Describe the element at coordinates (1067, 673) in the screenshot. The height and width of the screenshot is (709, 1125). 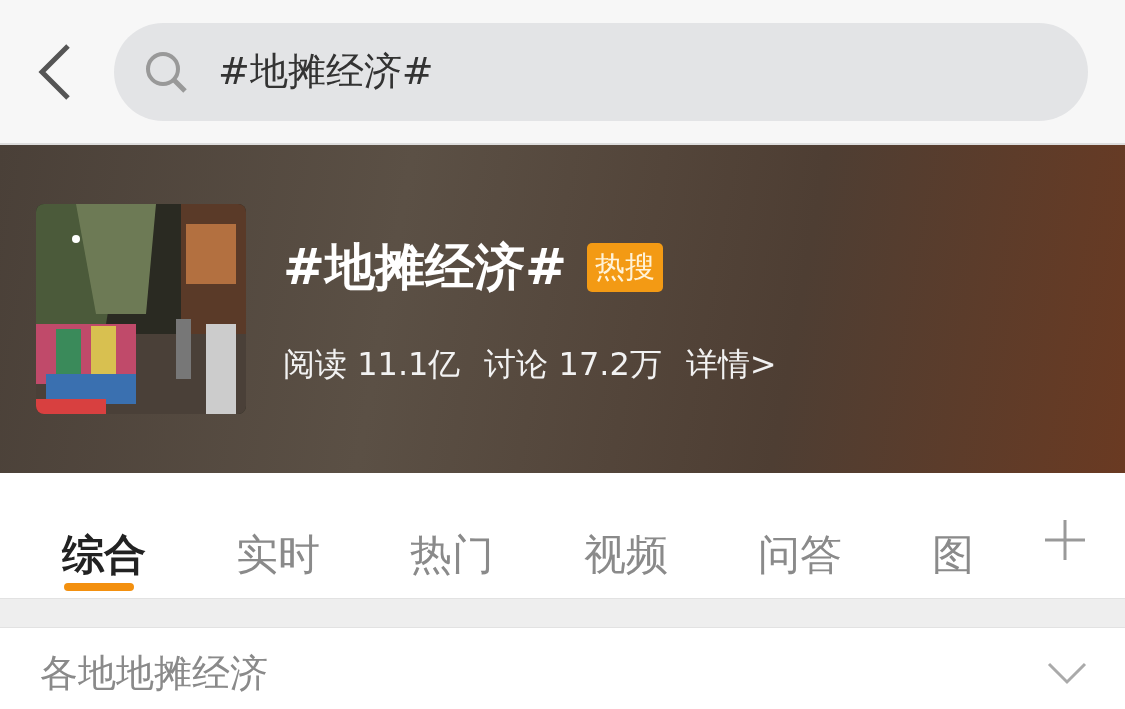
I see `chevron-icon` at that location.